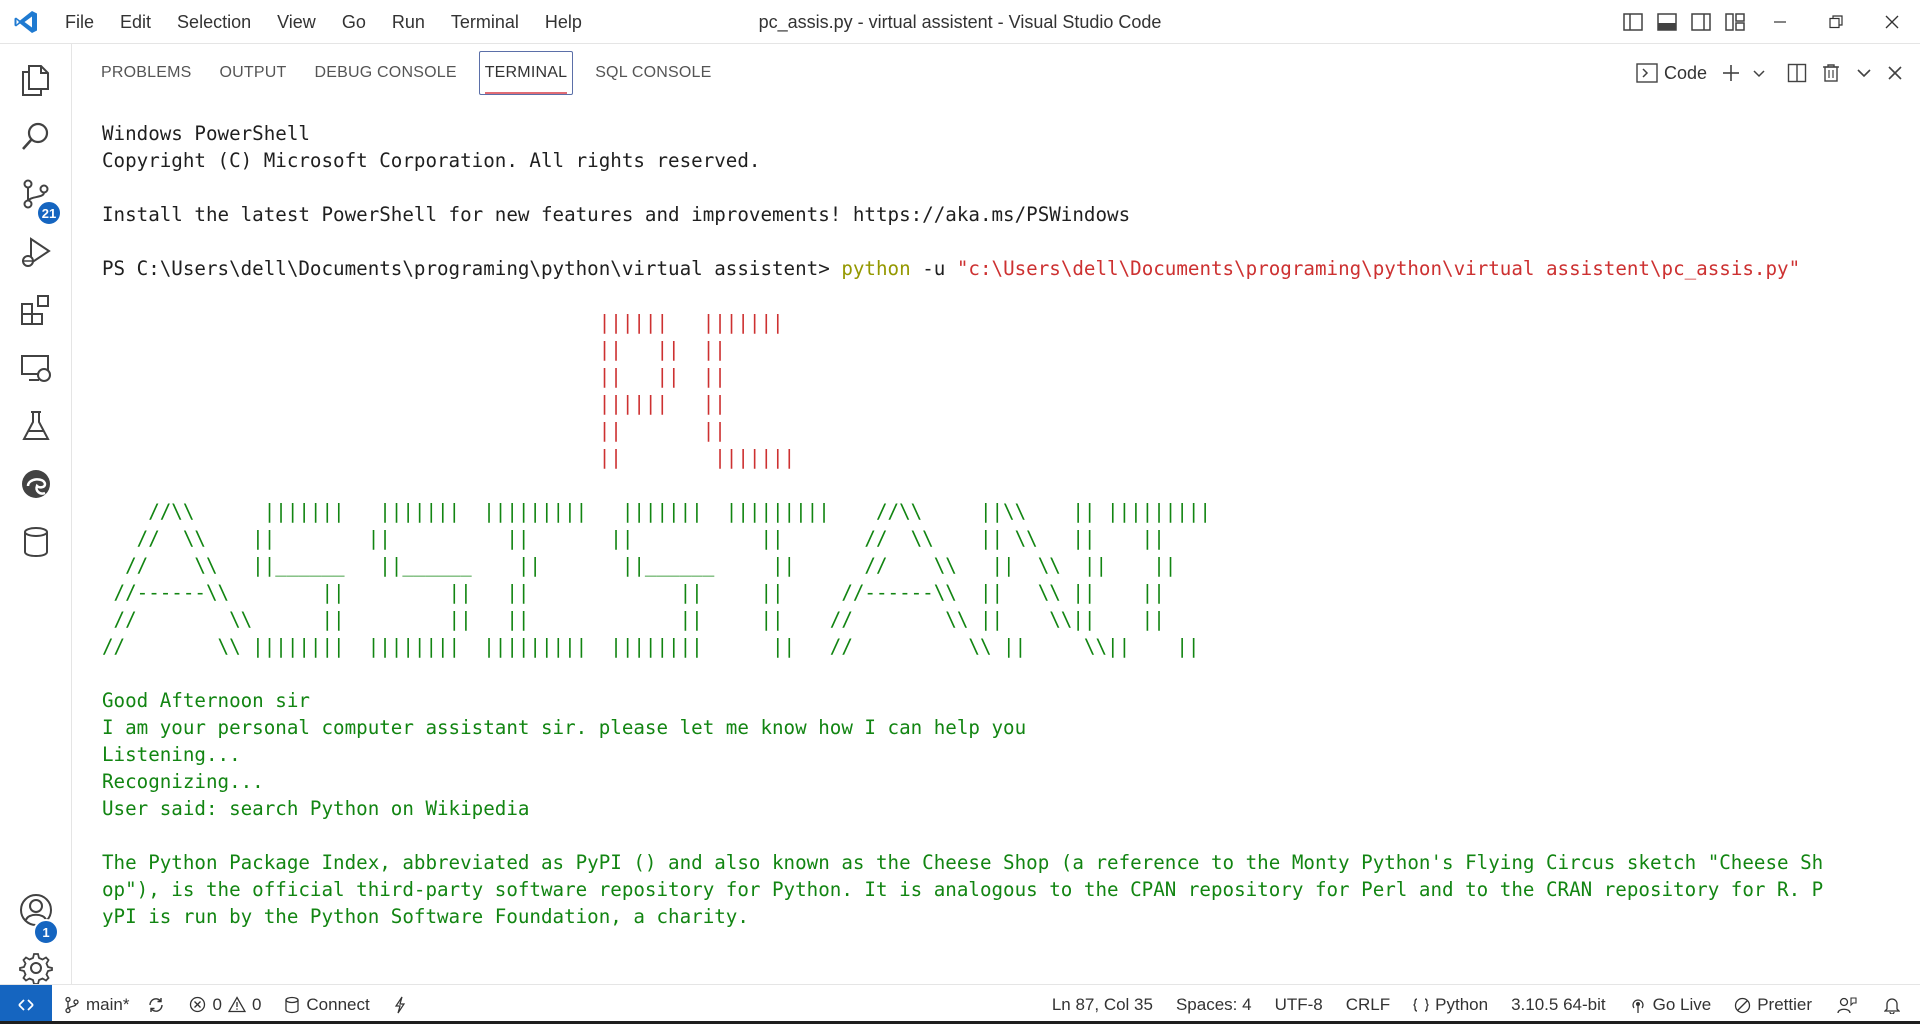 The width and height of the screenshot is (1920, 1024). I want to click on tab-terminal: TERMINAL, so click(526, 73).